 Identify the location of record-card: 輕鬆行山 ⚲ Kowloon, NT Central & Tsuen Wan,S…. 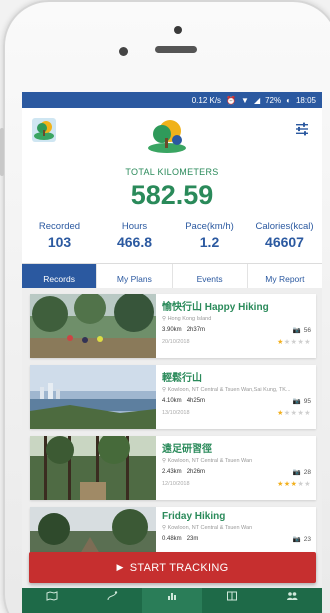
(173, 397).